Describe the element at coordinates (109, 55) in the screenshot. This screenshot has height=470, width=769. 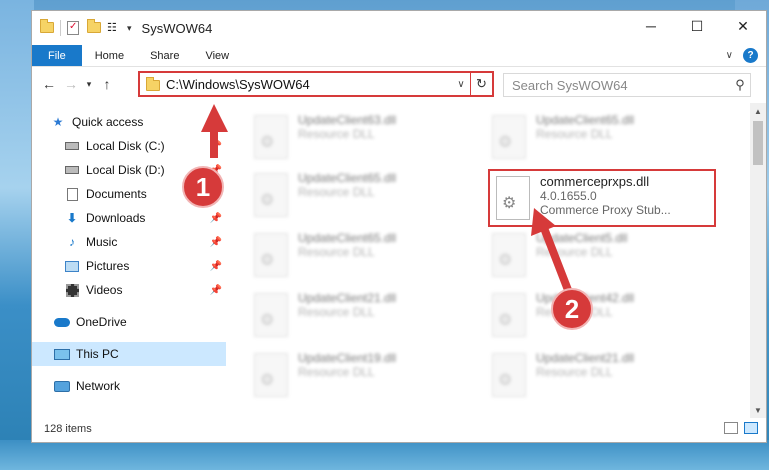
I see `tab-home: Home` at that location.